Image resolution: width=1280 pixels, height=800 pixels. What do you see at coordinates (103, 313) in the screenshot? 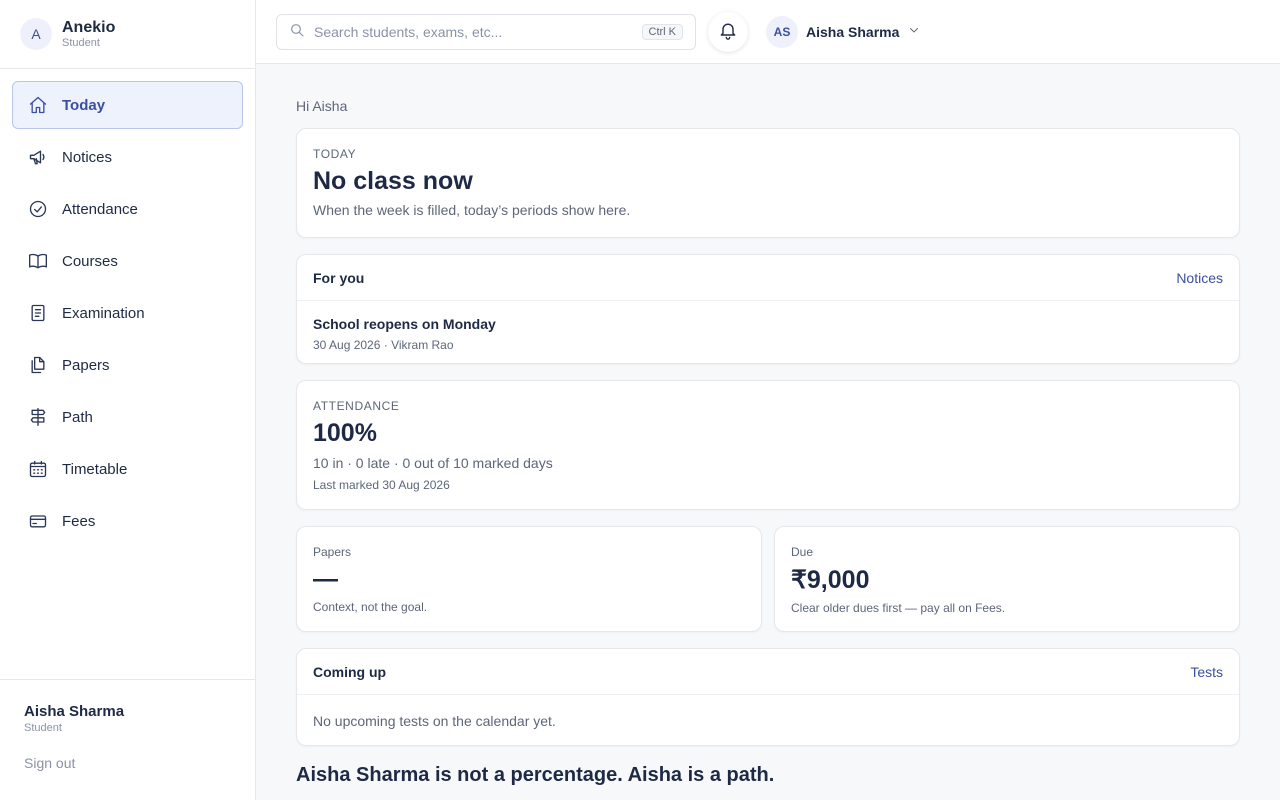
I see `sidebar-item-label: Examination` at bounding box center [103, 313].